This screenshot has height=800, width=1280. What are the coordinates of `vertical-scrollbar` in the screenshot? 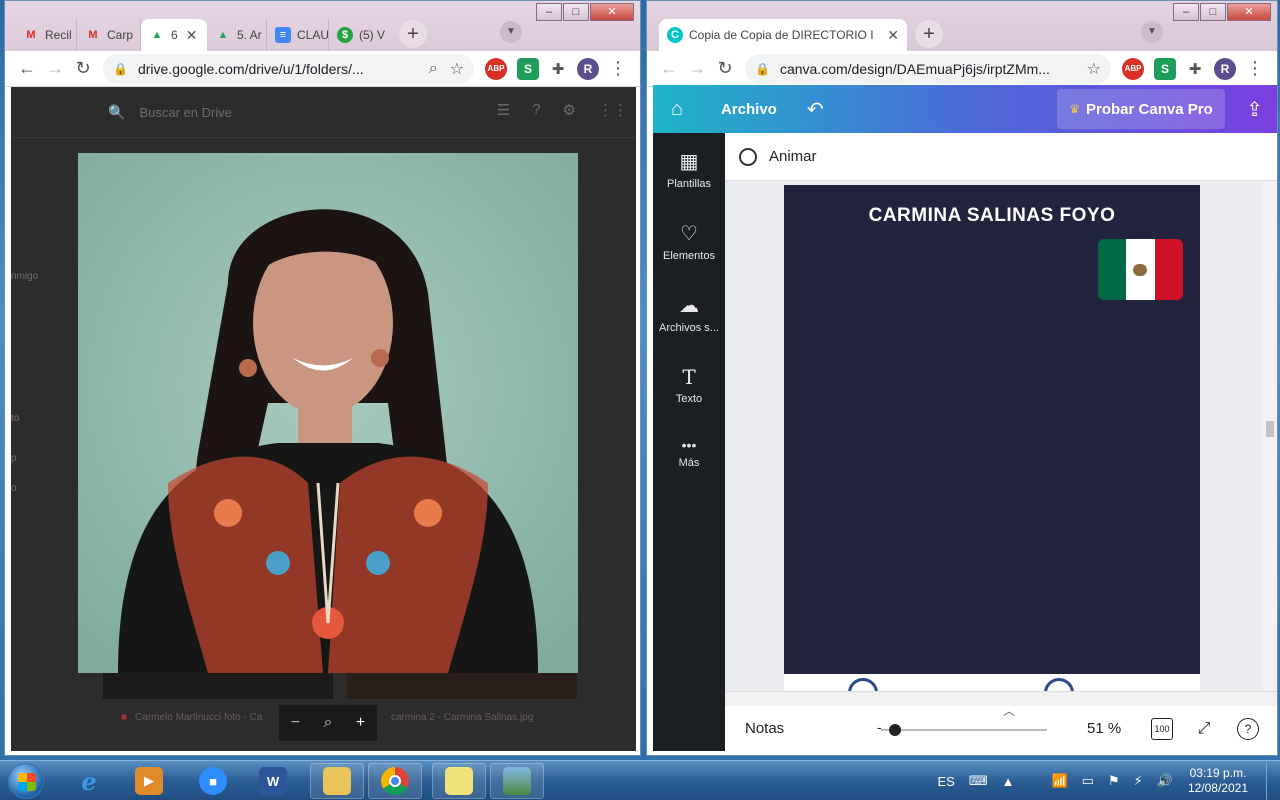 It's located at (1270, 436).